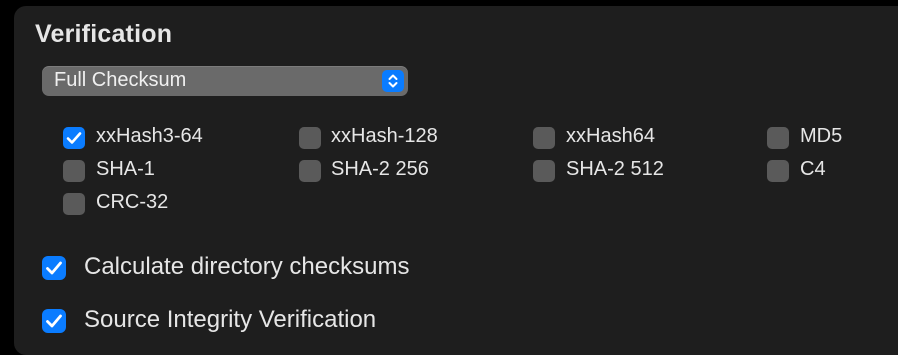 This screenshot has height=355, width=898. What do you see at coordinates (778, 171) in the screenshot?
I see `checkbox-c4` at bounding box center [778, 171].